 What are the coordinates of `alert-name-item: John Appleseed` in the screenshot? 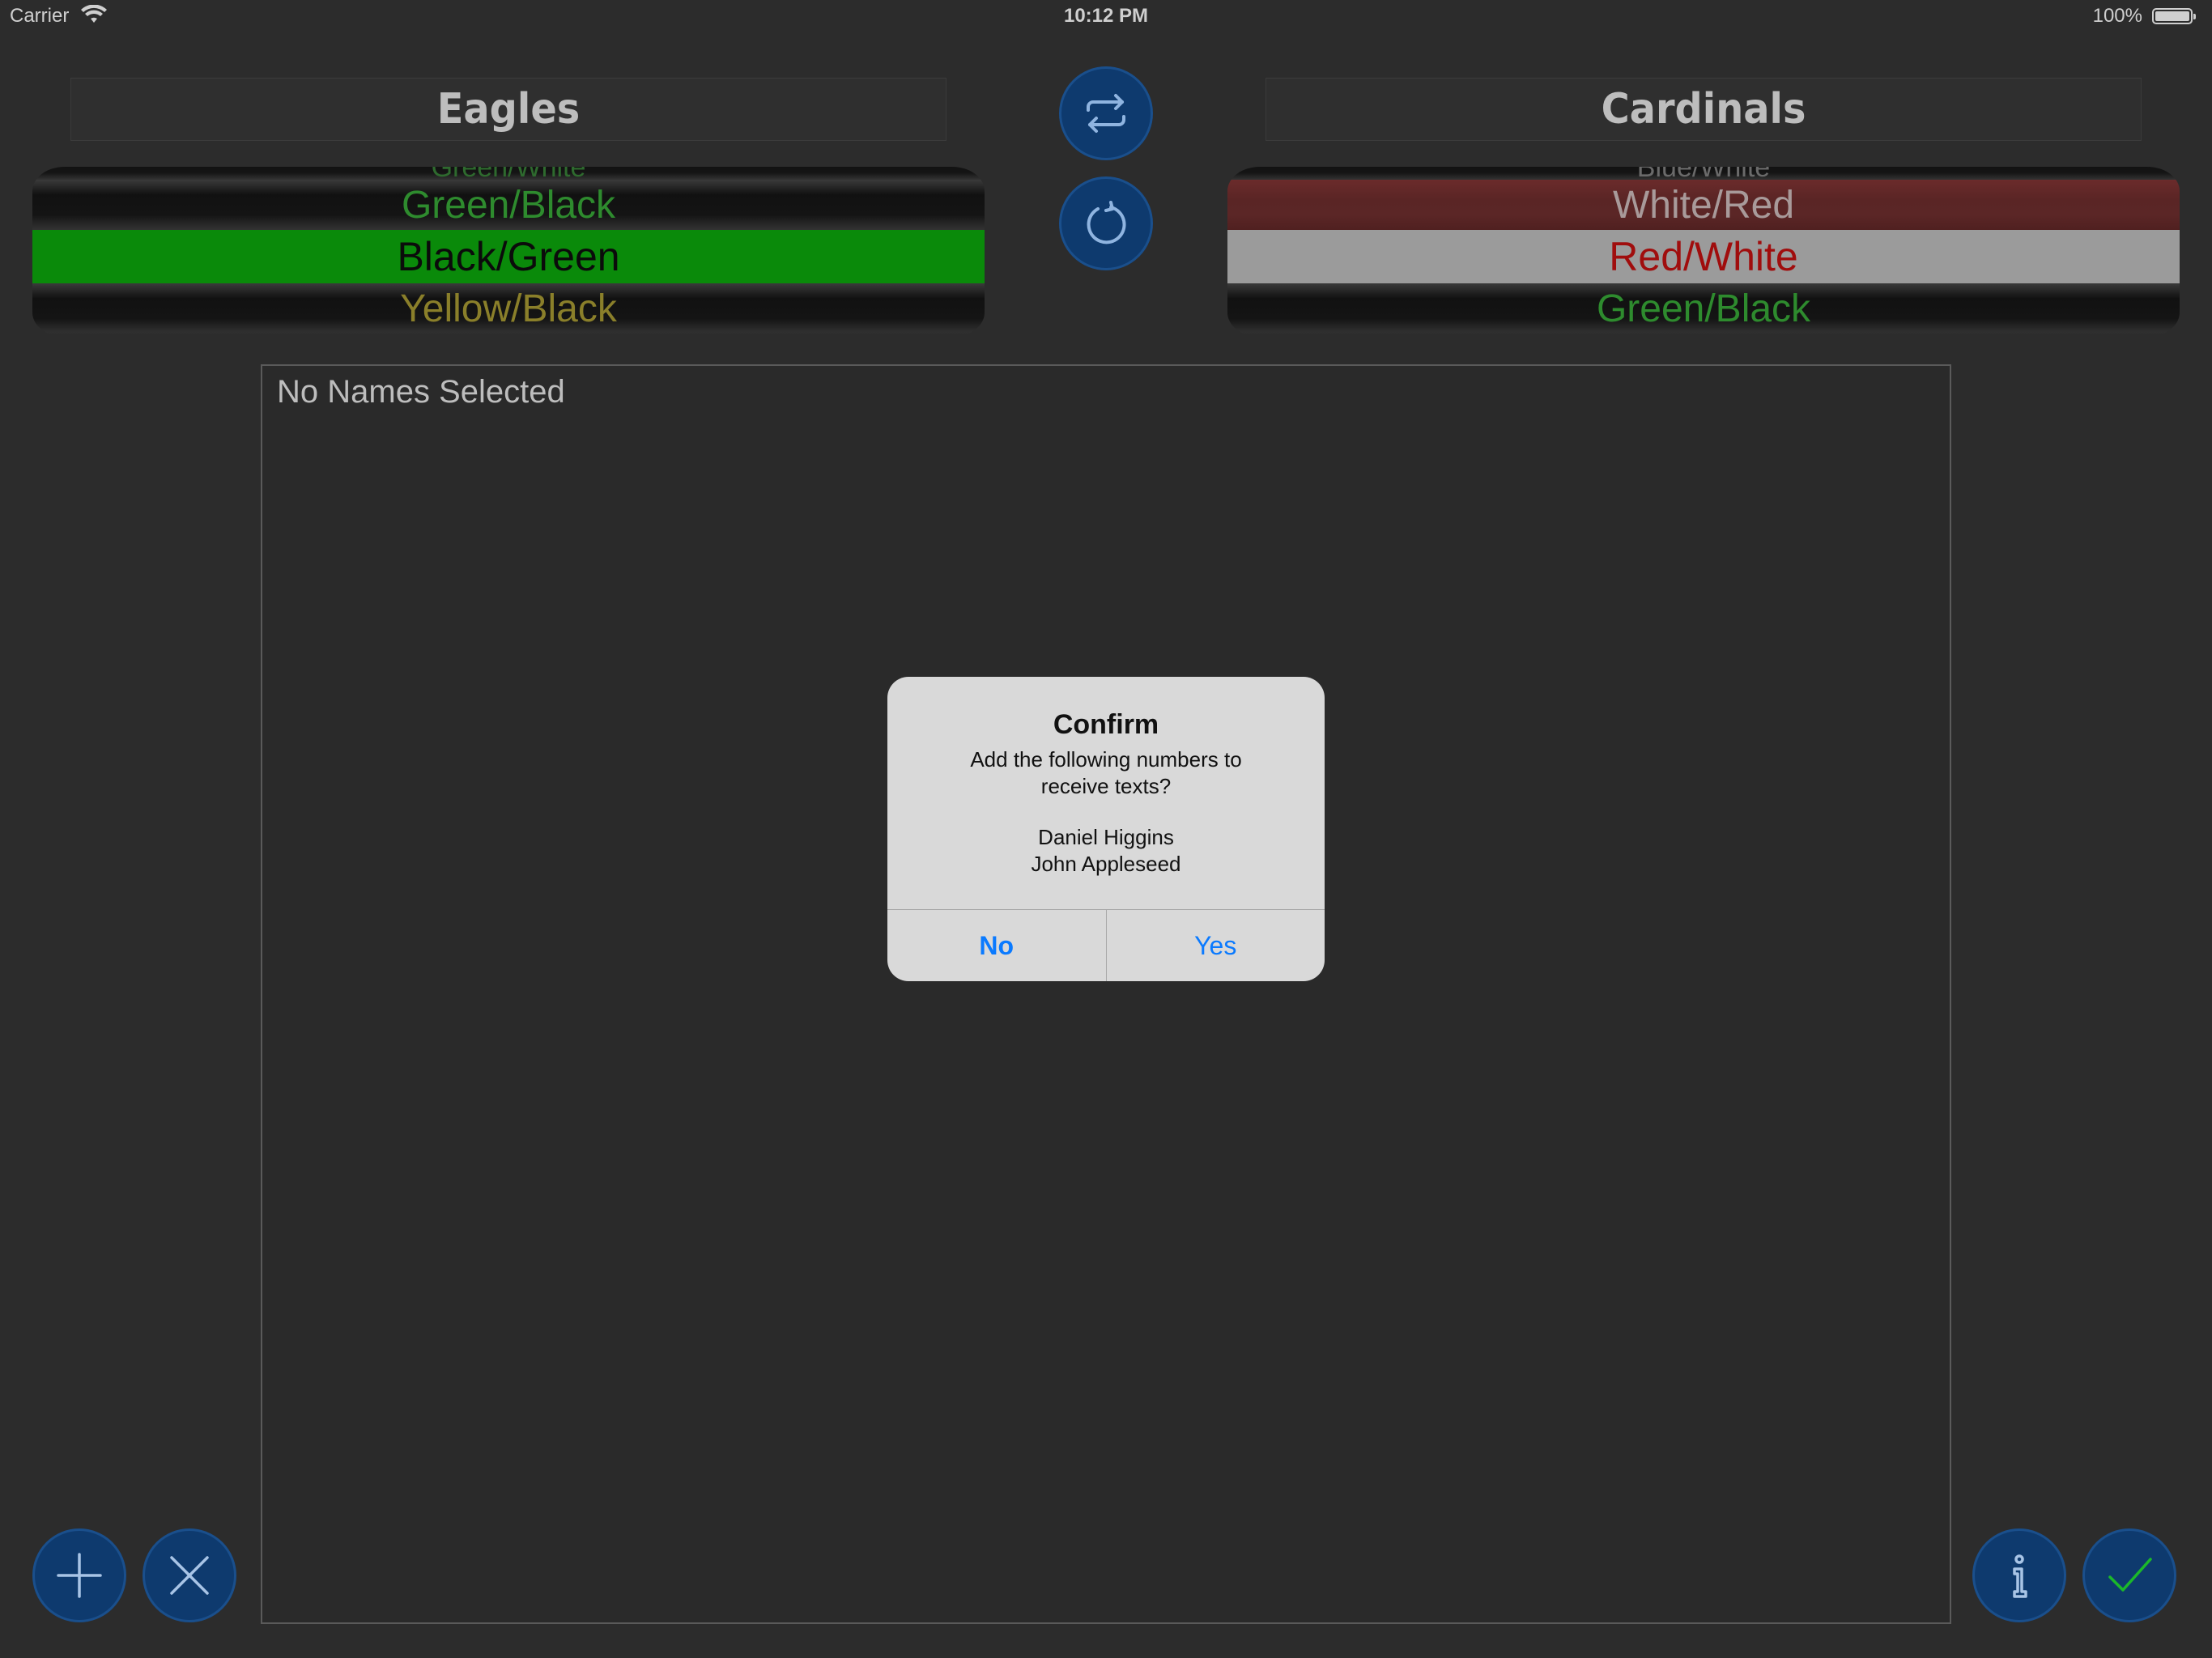 It's located at (1106, 864).